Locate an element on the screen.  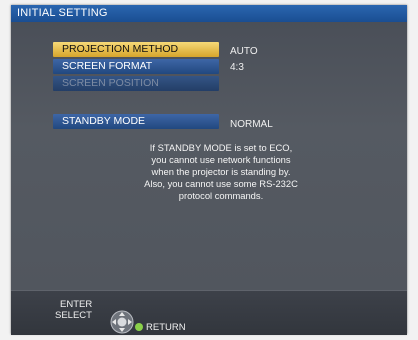
menu-title: INITIAL SETTING is located at coordinates (209, 13).